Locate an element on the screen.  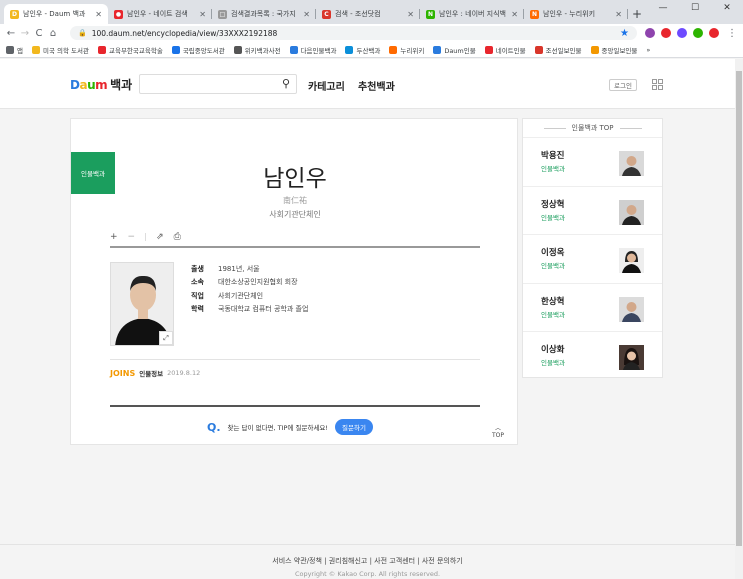
tip-question: Q. 찾는 답이 없다면, TIP에 질문하세요! 질문하기 is located at coordinates (290, 427).